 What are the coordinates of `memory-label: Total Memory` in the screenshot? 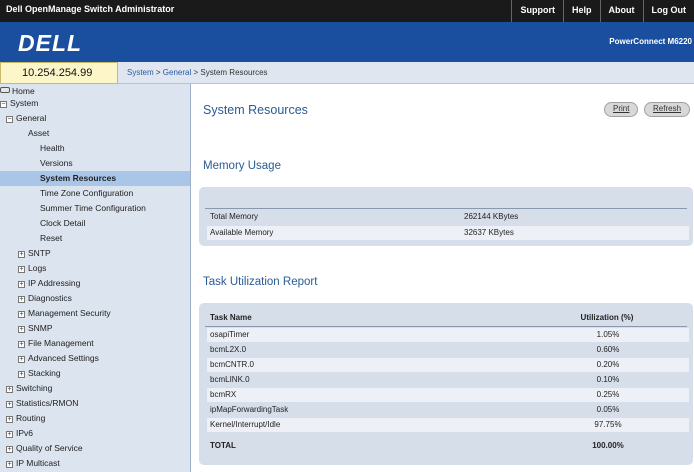 It's located at (234, 216).